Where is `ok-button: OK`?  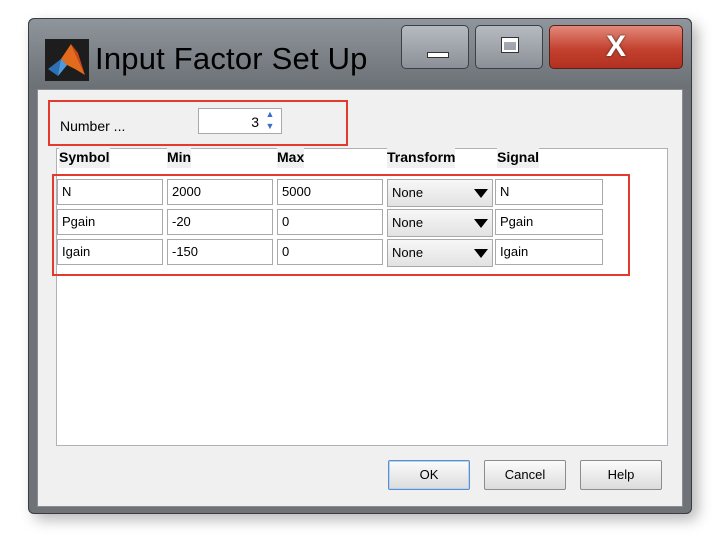
ok-button: OK is located at coordinates (429, 475).